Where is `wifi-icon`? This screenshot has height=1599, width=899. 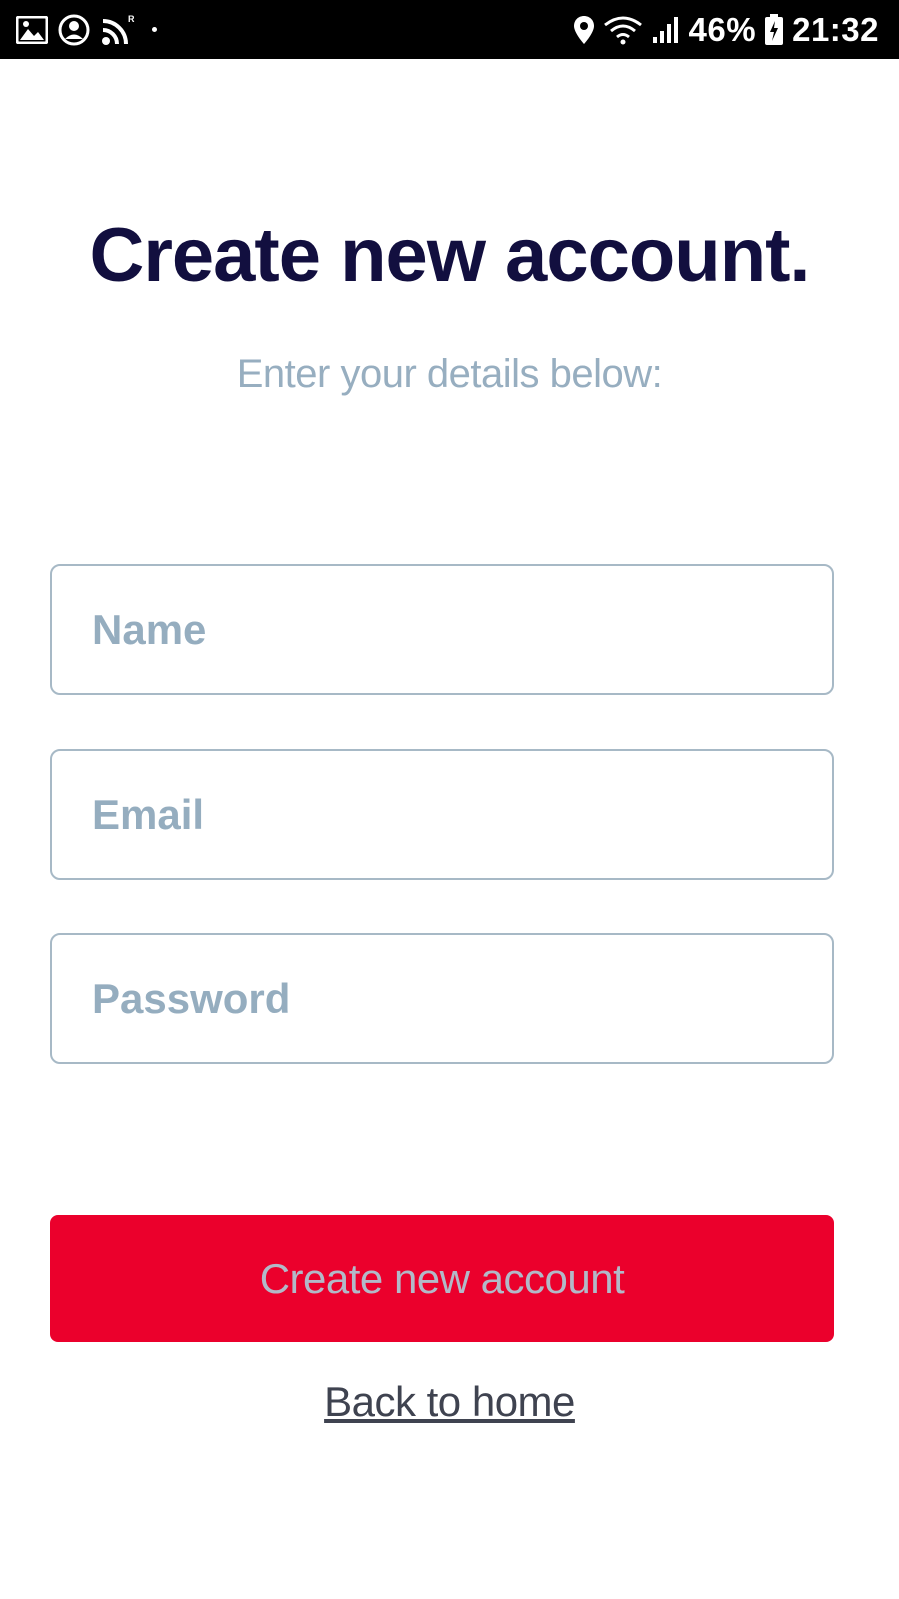 wifi-icon is located at coordinates (623, 30).